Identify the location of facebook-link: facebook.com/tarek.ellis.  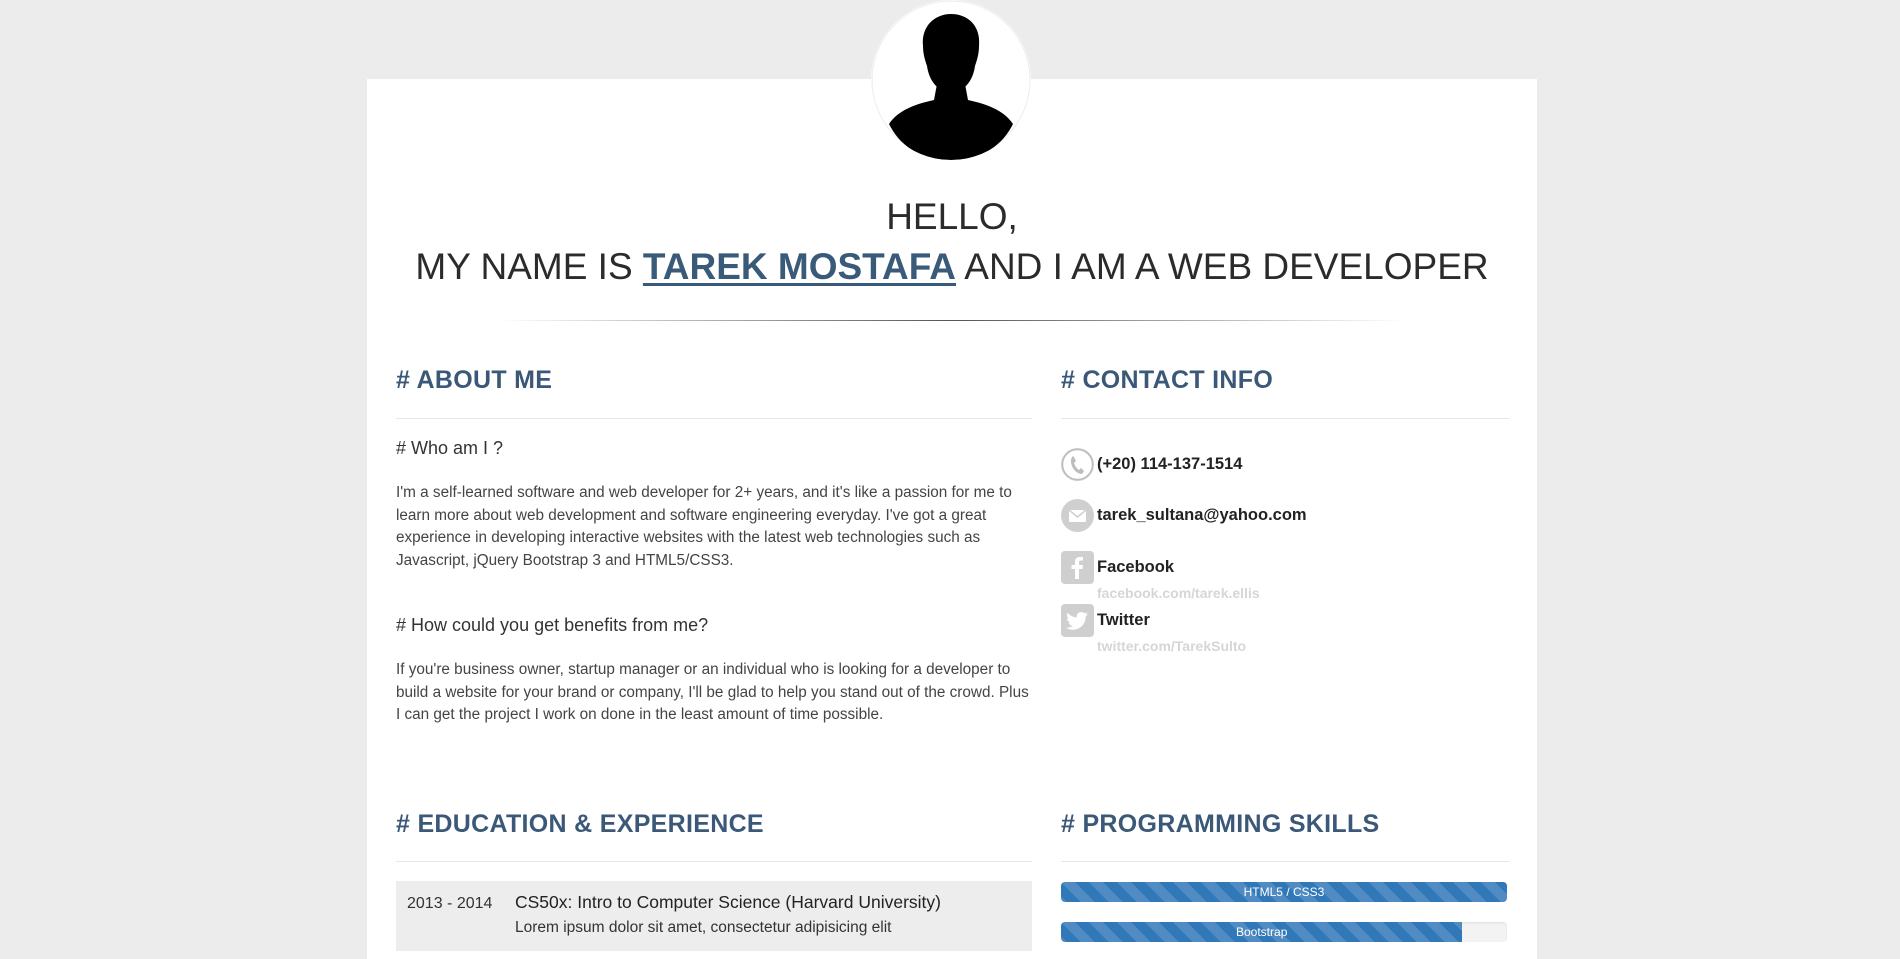
(1178, 593).